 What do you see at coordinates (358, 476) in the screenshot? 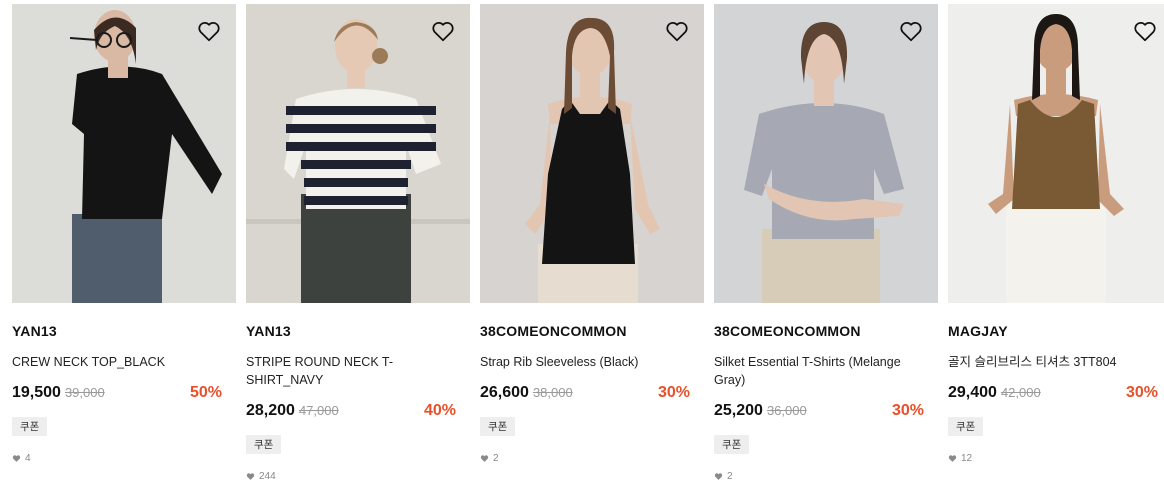
I see `like-count: 244` at bounding box center [358, 476].